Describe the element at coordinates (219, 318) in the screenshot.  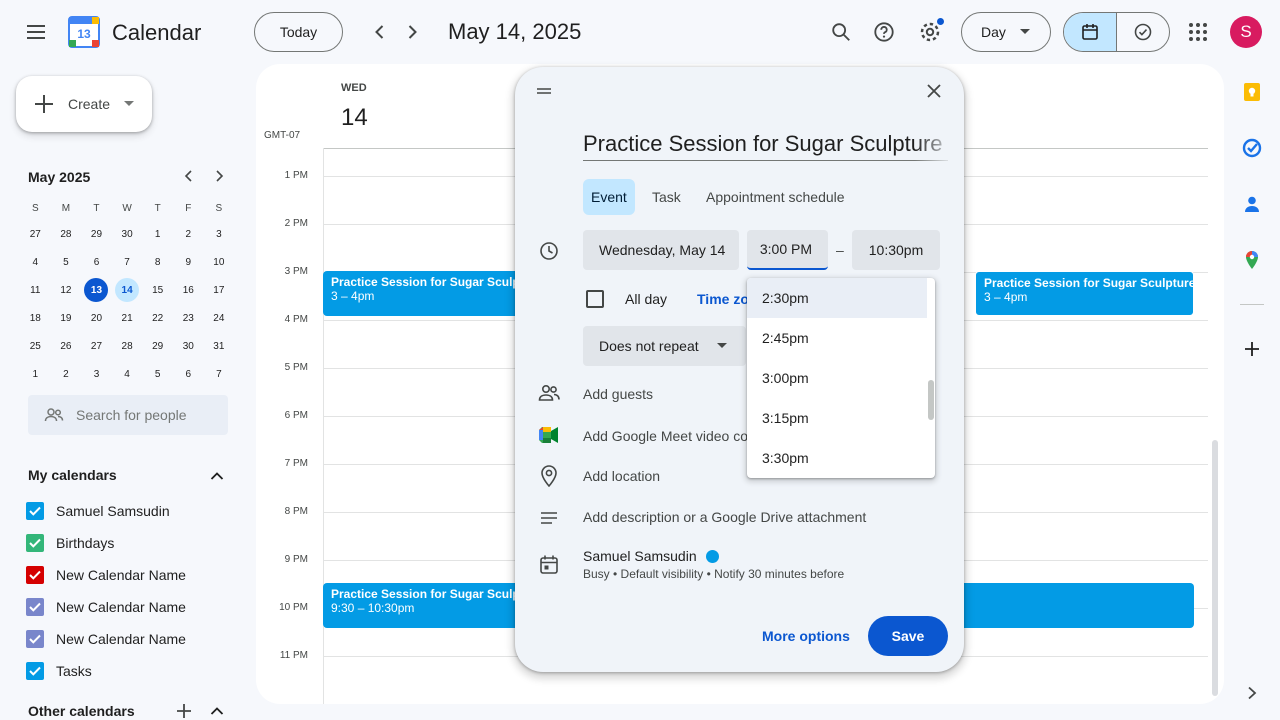
I see `mini-calendar-day: 24` at that location.